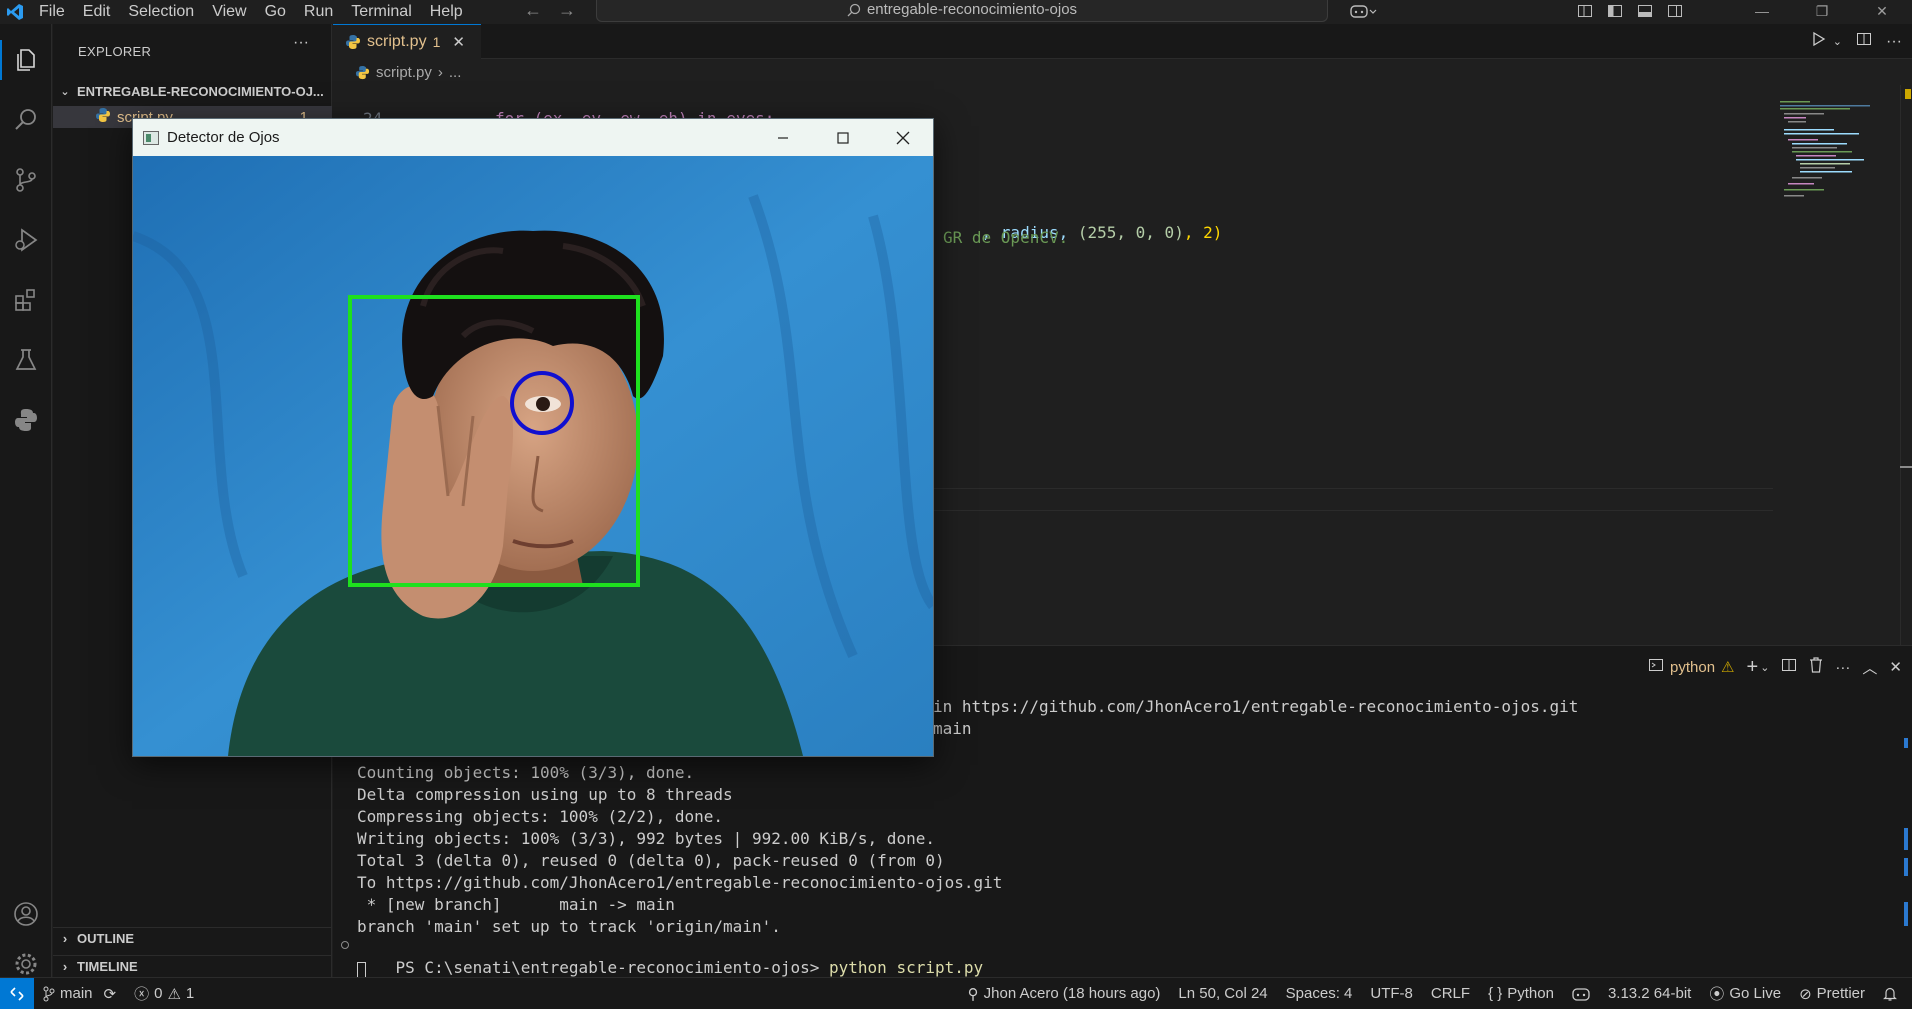 Image resolution: width=1912 pixels, height=1009 pixels. Describe the element at coordinates (164, 993) in the screenshot. I see `problems-indicator: ⓧ 0 ⚠ 1` at that location.